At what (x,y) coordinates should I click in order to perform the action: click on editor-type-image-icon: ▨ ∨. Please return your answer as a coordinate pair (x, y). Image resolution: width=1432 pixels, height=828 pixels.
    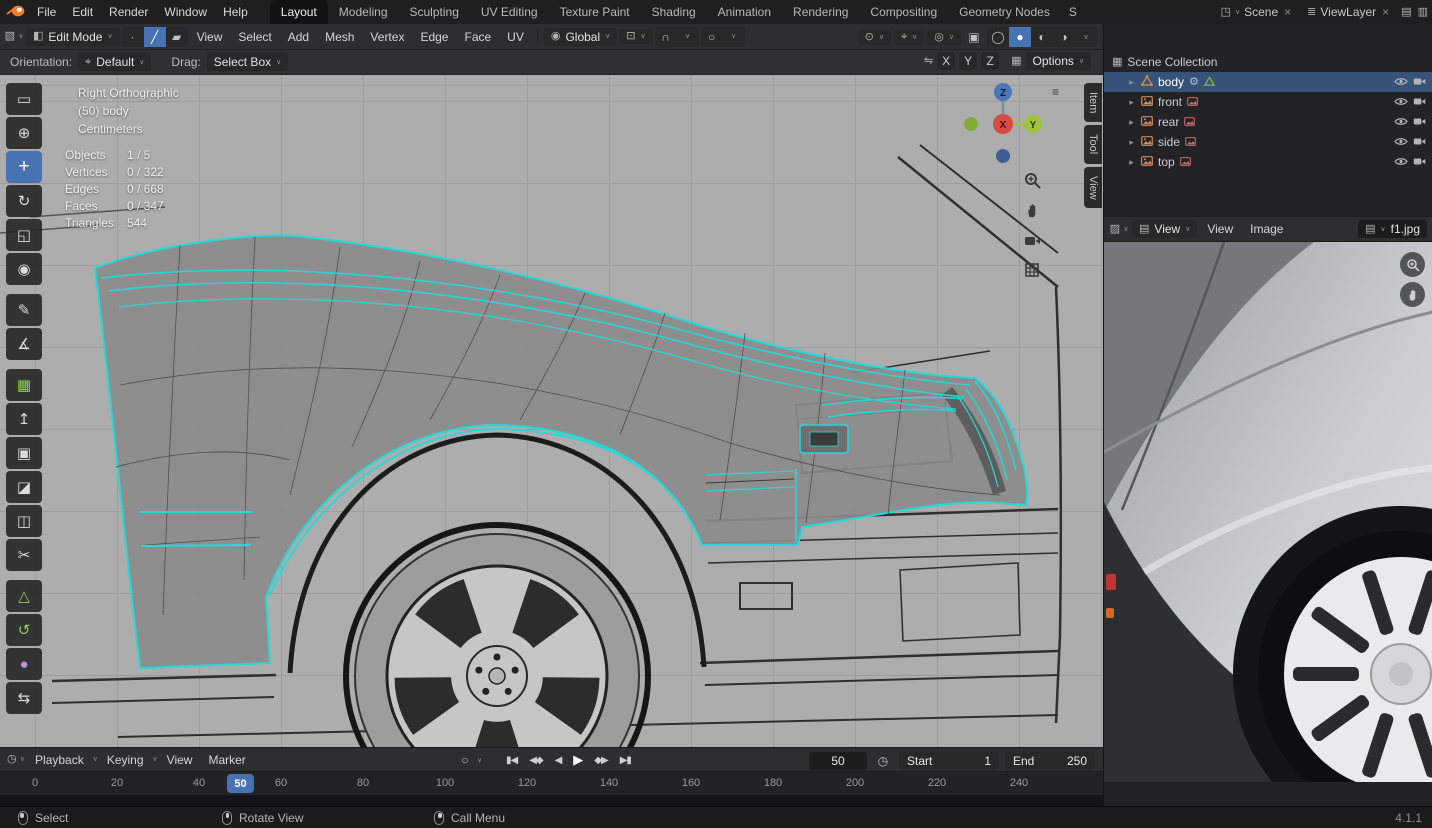
    Looking at the image, I should click on (1119, 229).